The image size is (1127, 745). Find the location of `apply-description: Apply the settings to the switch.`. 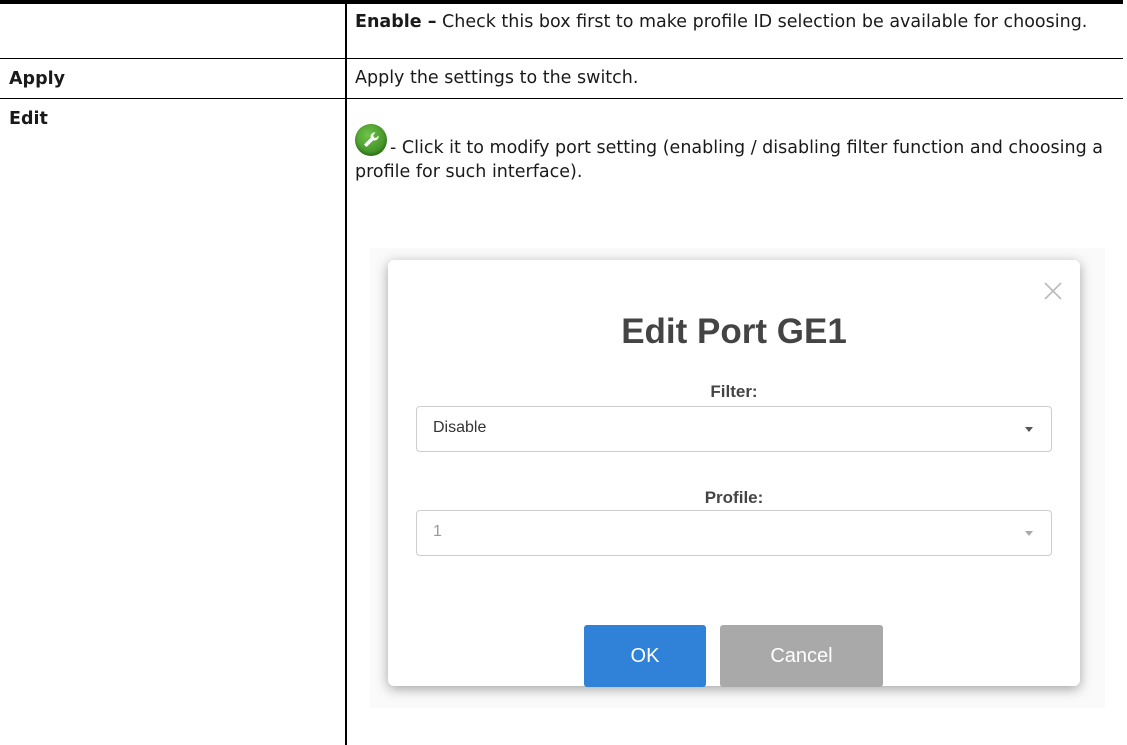

apply-description: Apply the settings to the switch. is located at coordinates (497, 78).